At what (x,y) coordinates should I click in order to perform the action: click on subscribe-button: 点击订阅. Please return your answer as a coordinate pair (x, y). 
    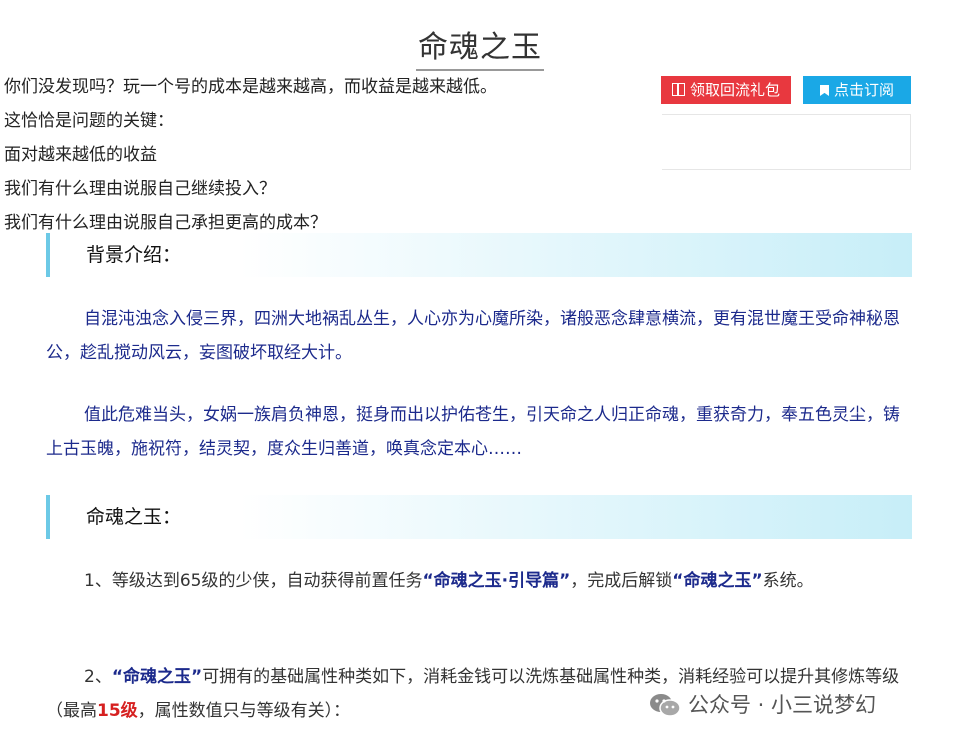
    Looking at the image, I should click on (857, 90).